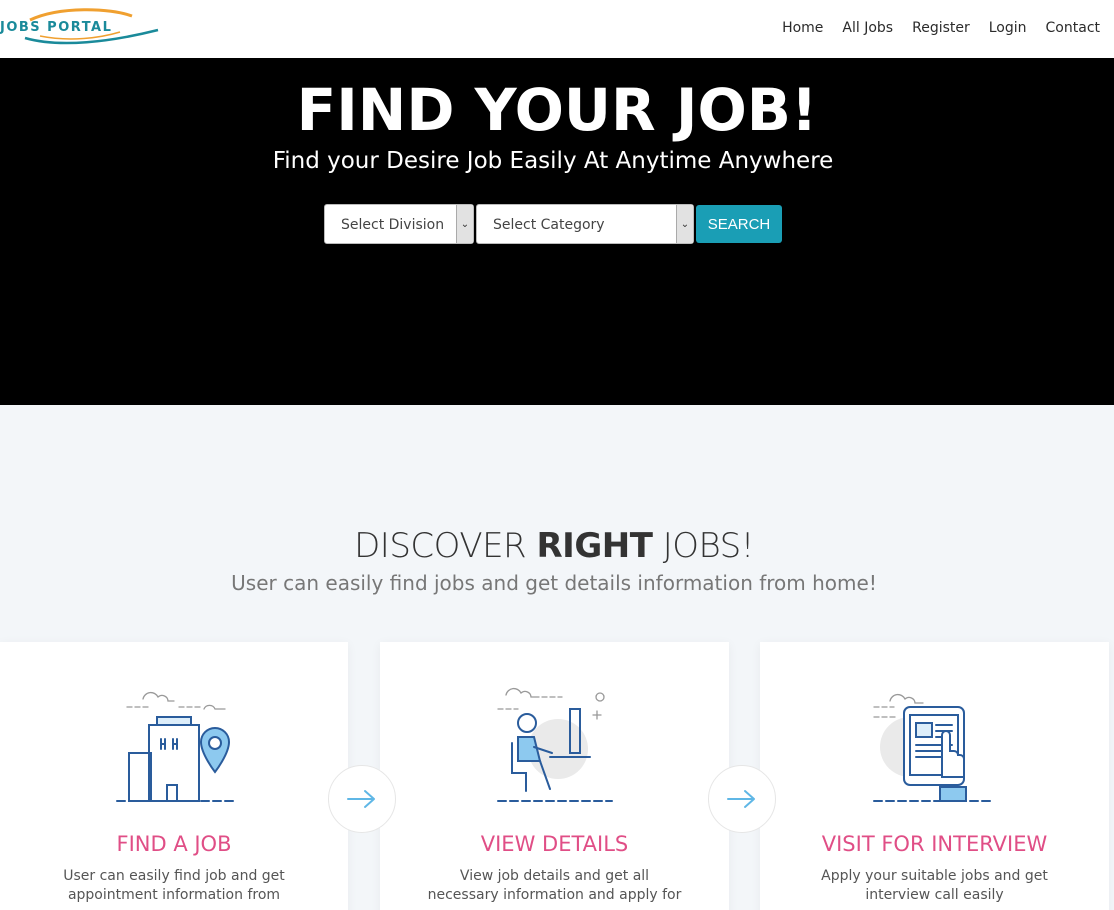 The width and height of the screenshot is (1114, 910). I want to click on nav-home: Home, so click(802, 28).